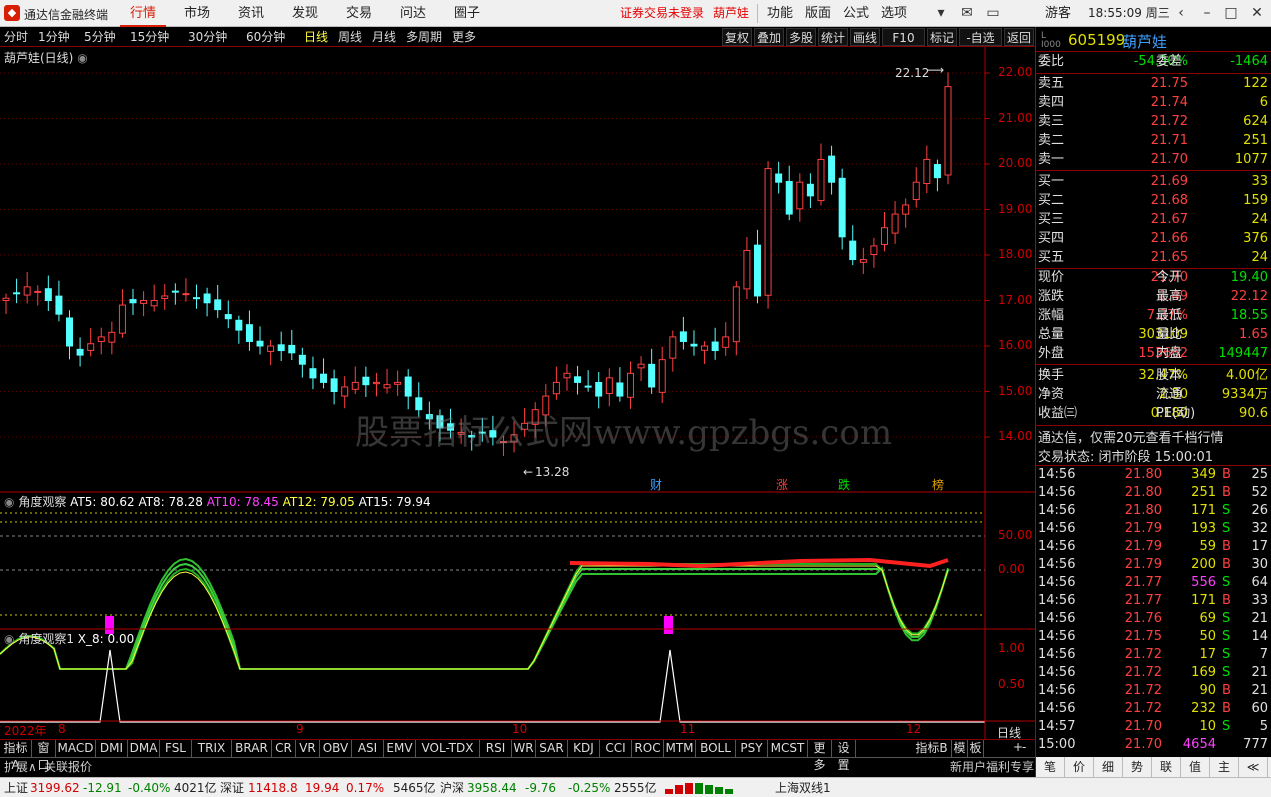  What do you see at coordinates (752, 748) in the screenshot?
I see `indicator-tab-22: PSY` at bounding box center [752, 748].